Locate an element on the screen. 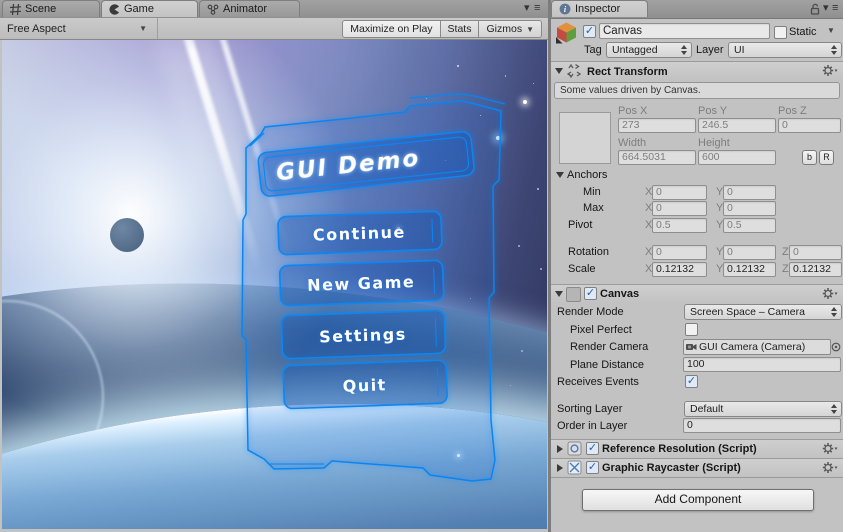 The width and height of the screenshot is (843, 532). rect-transform-foldout is located at coordinates (559, 71).